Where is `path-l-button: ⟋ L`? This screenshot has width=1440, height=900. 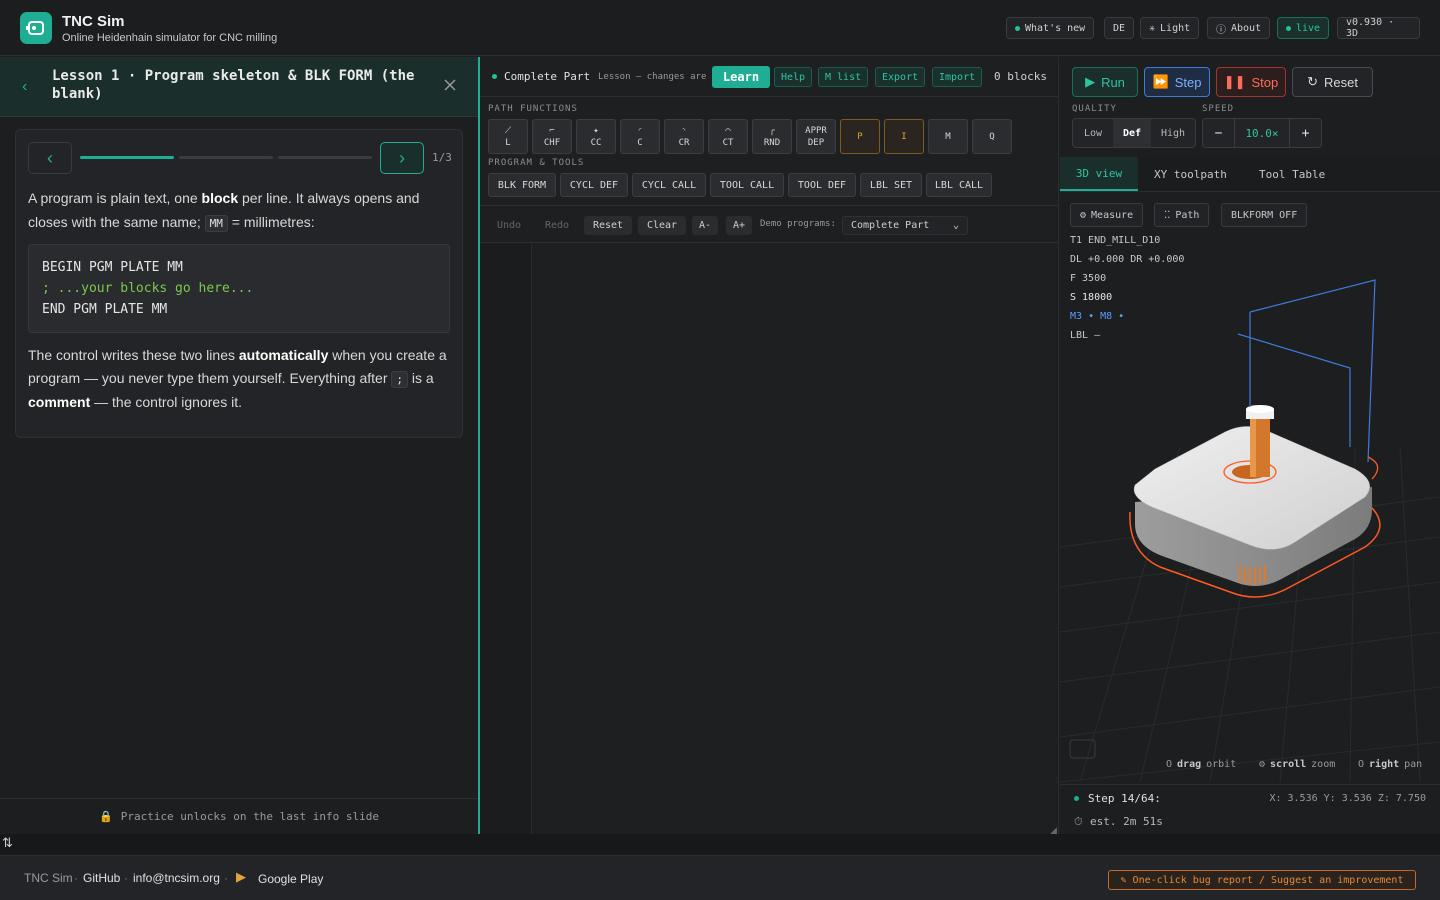
path-l-button: ⟋ L is located at coordinates (508, 136).